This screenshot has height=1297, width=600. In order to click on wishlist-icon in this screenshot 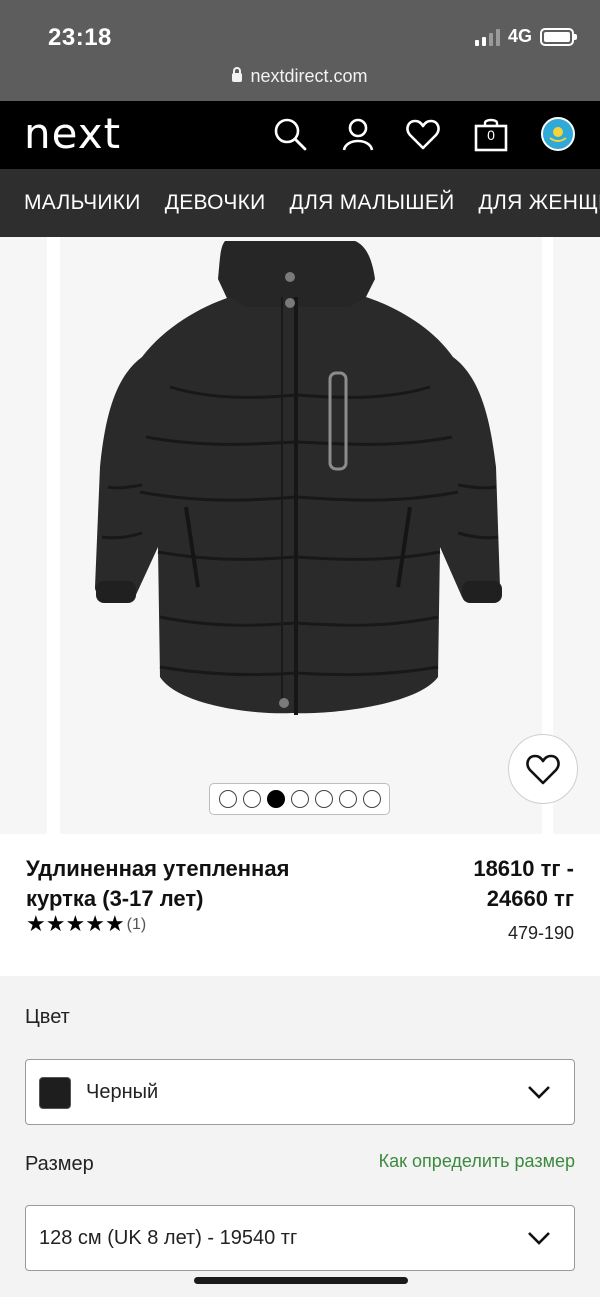, I will do `click(423, 134)`.